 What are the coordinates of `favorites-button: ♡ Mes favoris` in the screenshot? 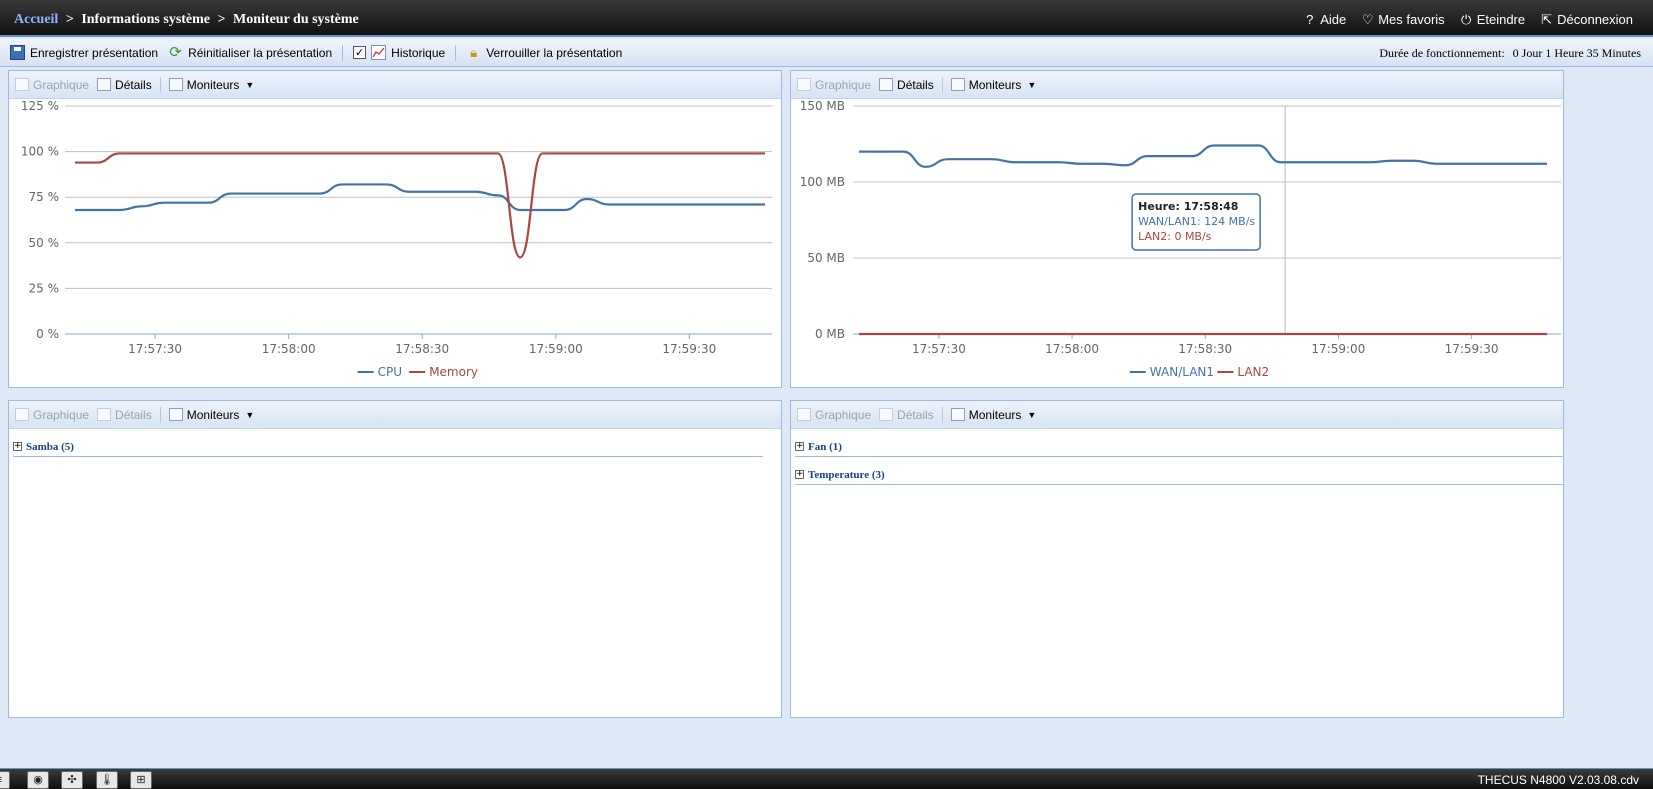 It's located at (1402, 19).